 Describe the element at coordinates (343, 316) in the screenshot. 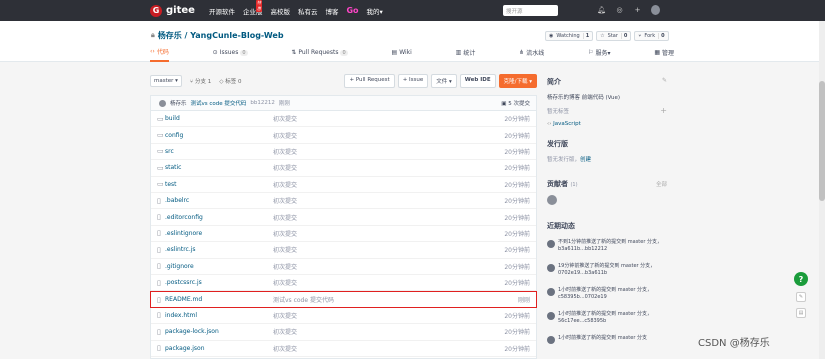

I see `table-row: ▯ index.html 初次提交 20分钟前` at that location.